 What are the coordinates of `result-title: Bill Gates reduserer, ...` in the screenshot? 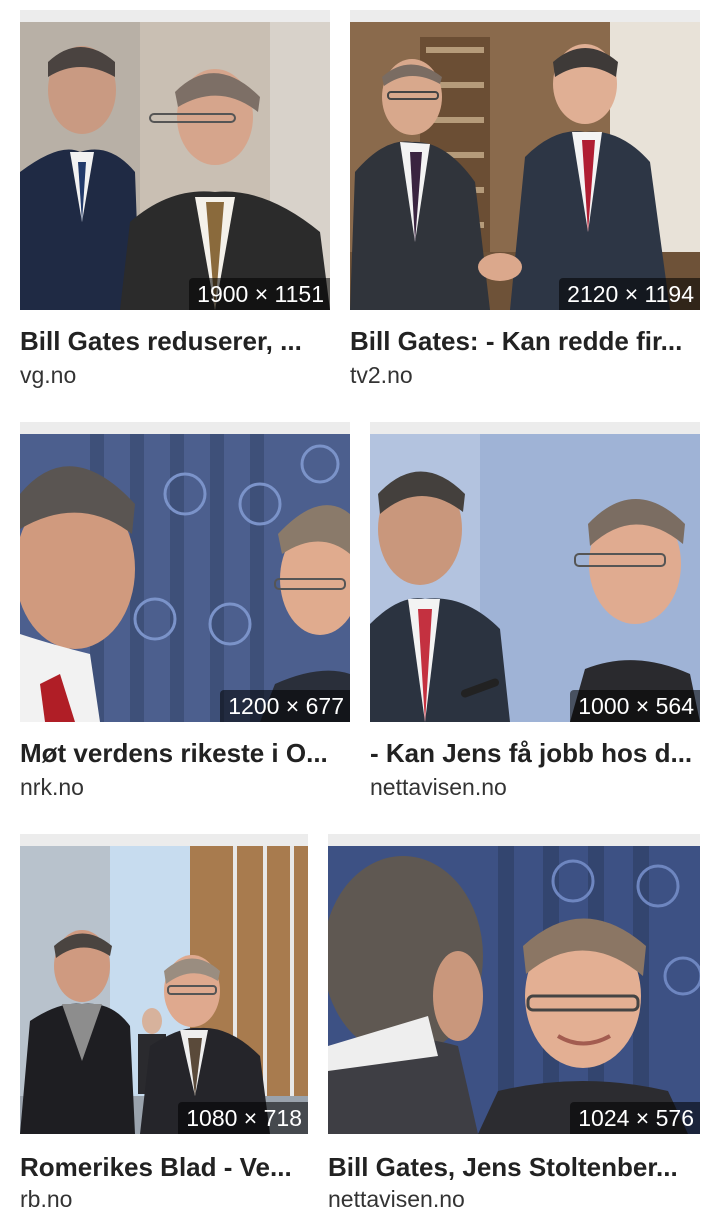 It's located at (175, 341).